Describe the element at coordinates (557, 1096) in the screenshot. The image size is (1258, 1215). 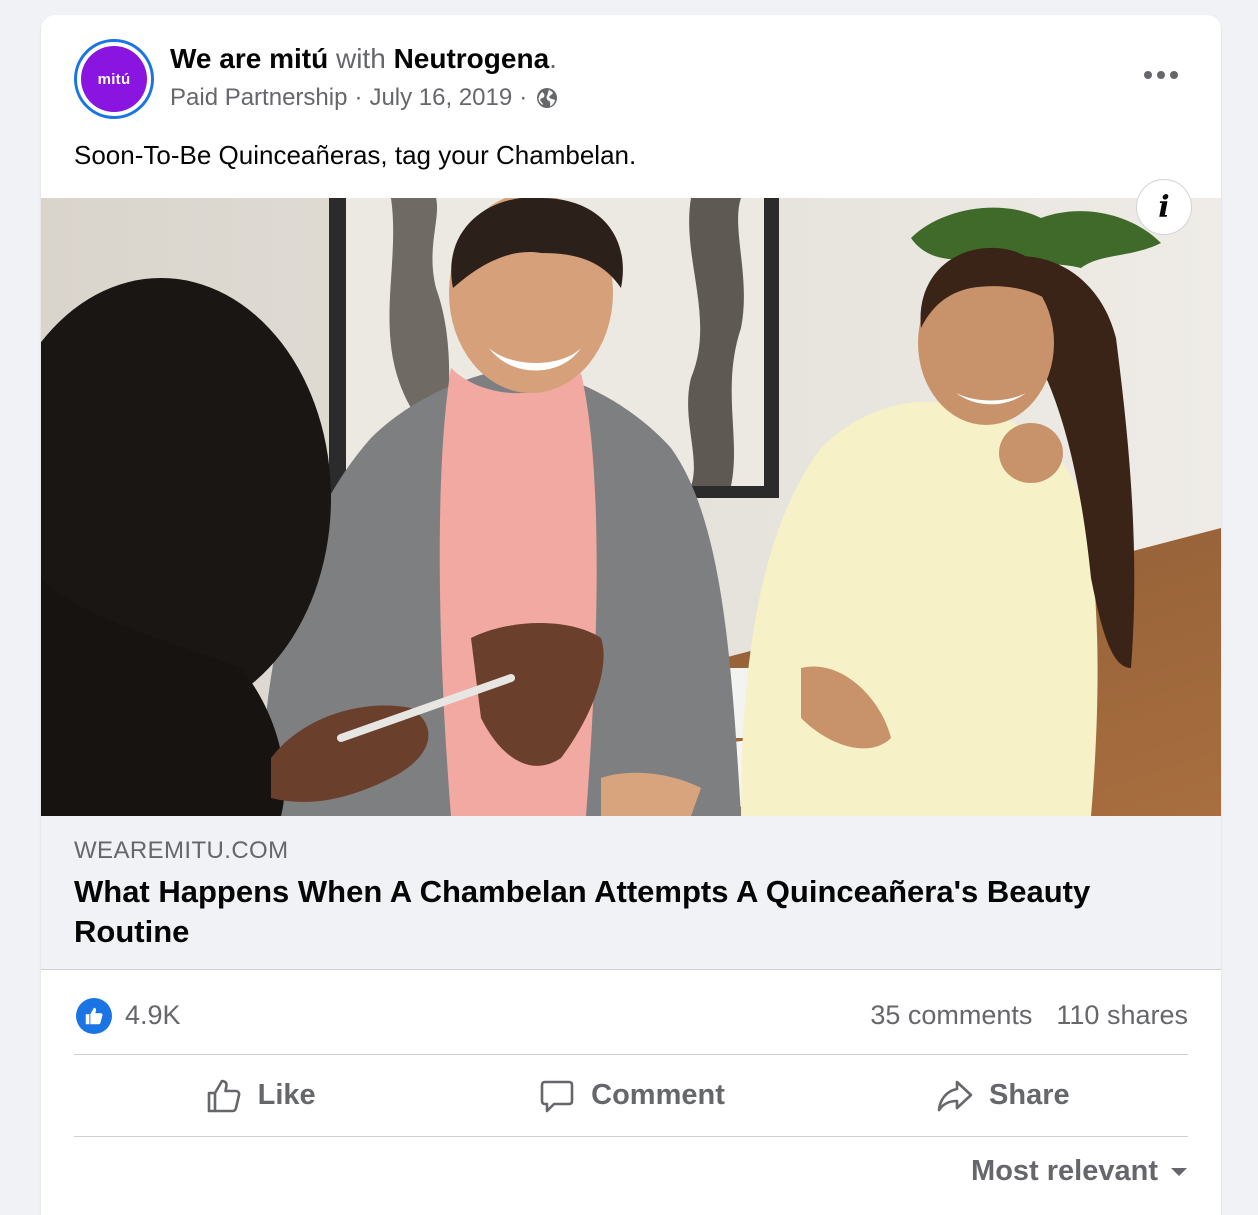
I see `comment-bubble-icon` at that location.